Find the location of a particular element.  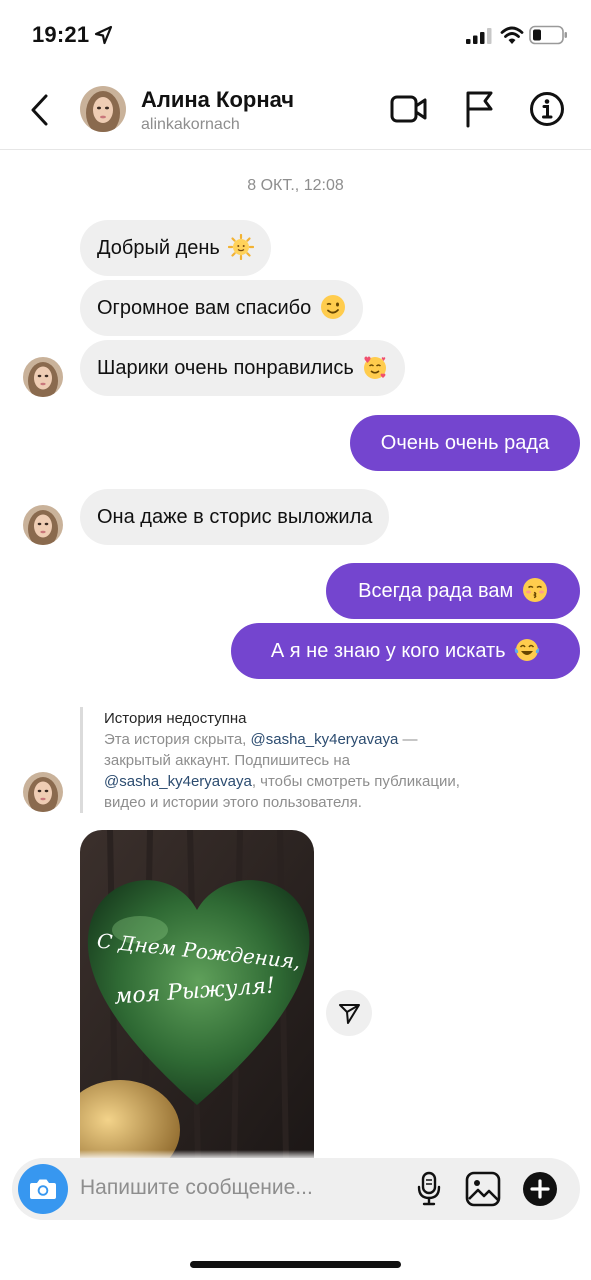

message-text: Всегда рада вам is located at coordinates (436, 591).